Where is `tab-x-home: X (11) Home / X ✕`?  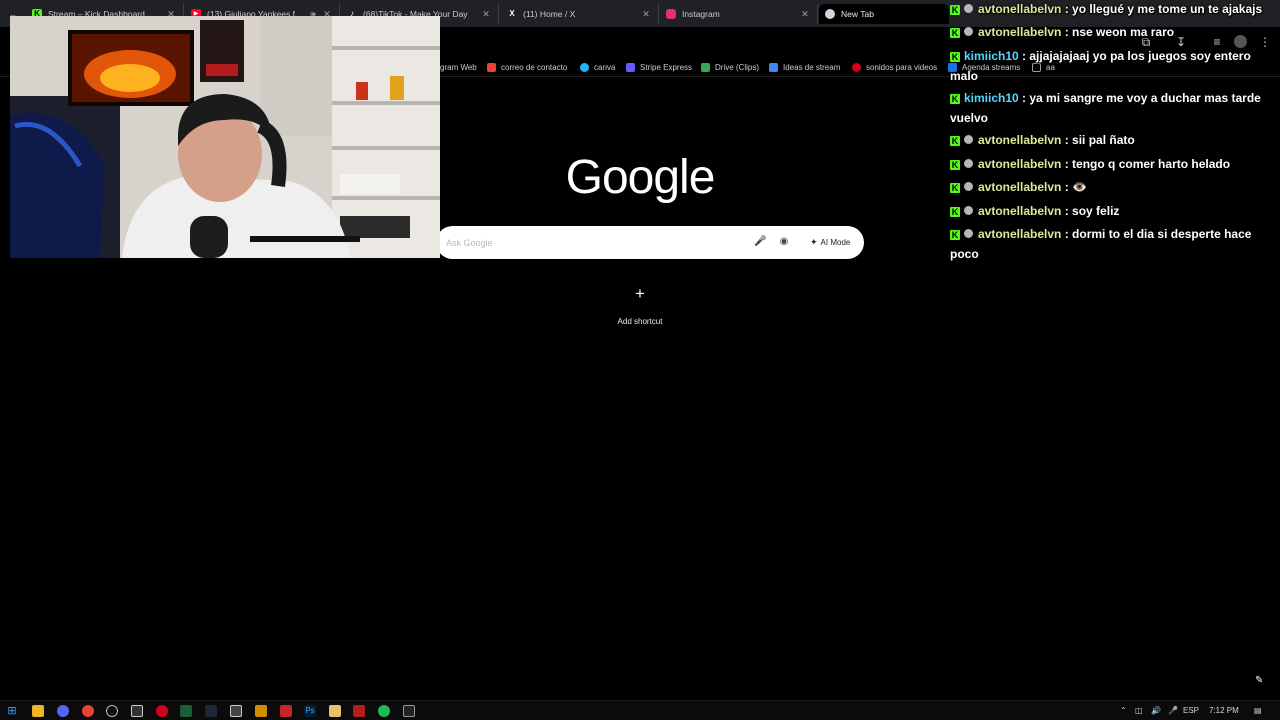
tab-x-home: X (11) Home / X ✕ is located at coordinates (580, 14).